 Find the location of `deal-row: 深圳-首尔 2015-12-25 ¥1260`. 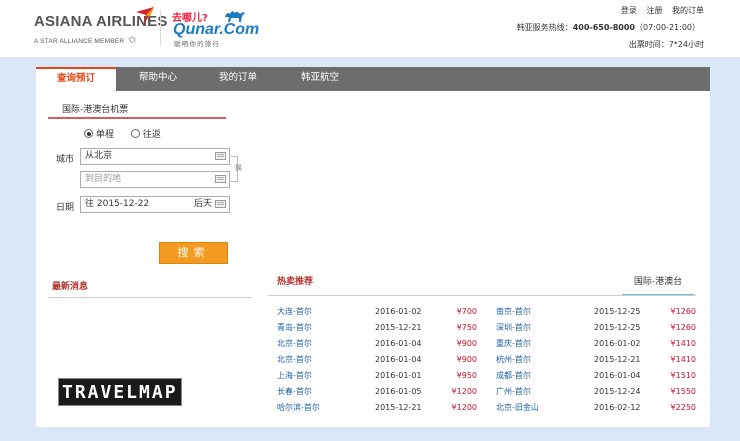

deal-row: 深圳-首尔 2015-12-25 ¥1260 is located at coordinates (596, 328).